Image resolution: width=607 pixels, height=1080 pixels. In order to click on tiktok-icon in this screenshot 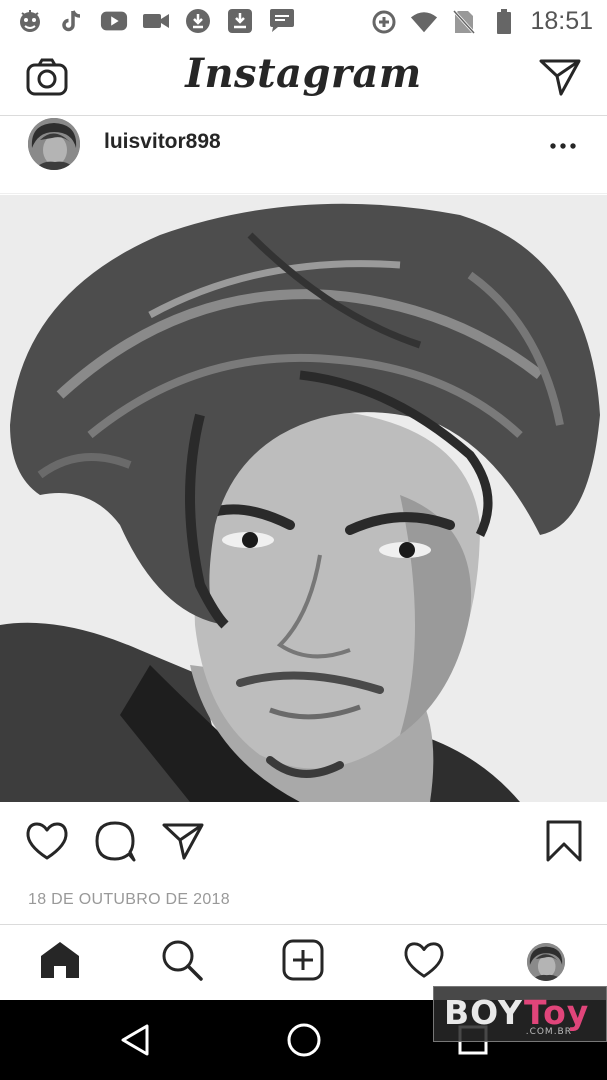, I will do `click(72, 21)`.